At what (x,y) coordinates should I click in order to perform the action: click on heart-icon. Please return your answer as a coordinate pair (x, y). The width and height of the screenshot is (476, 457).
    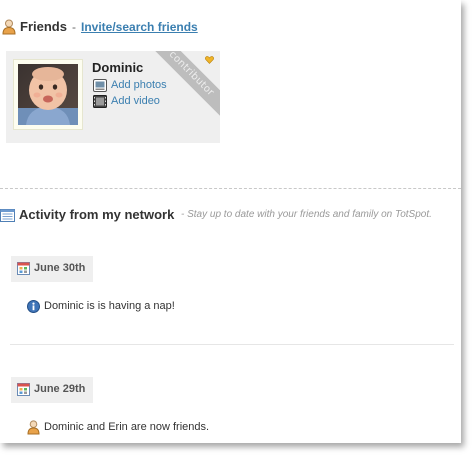
    Looking at the image, I should click on (209, 60).